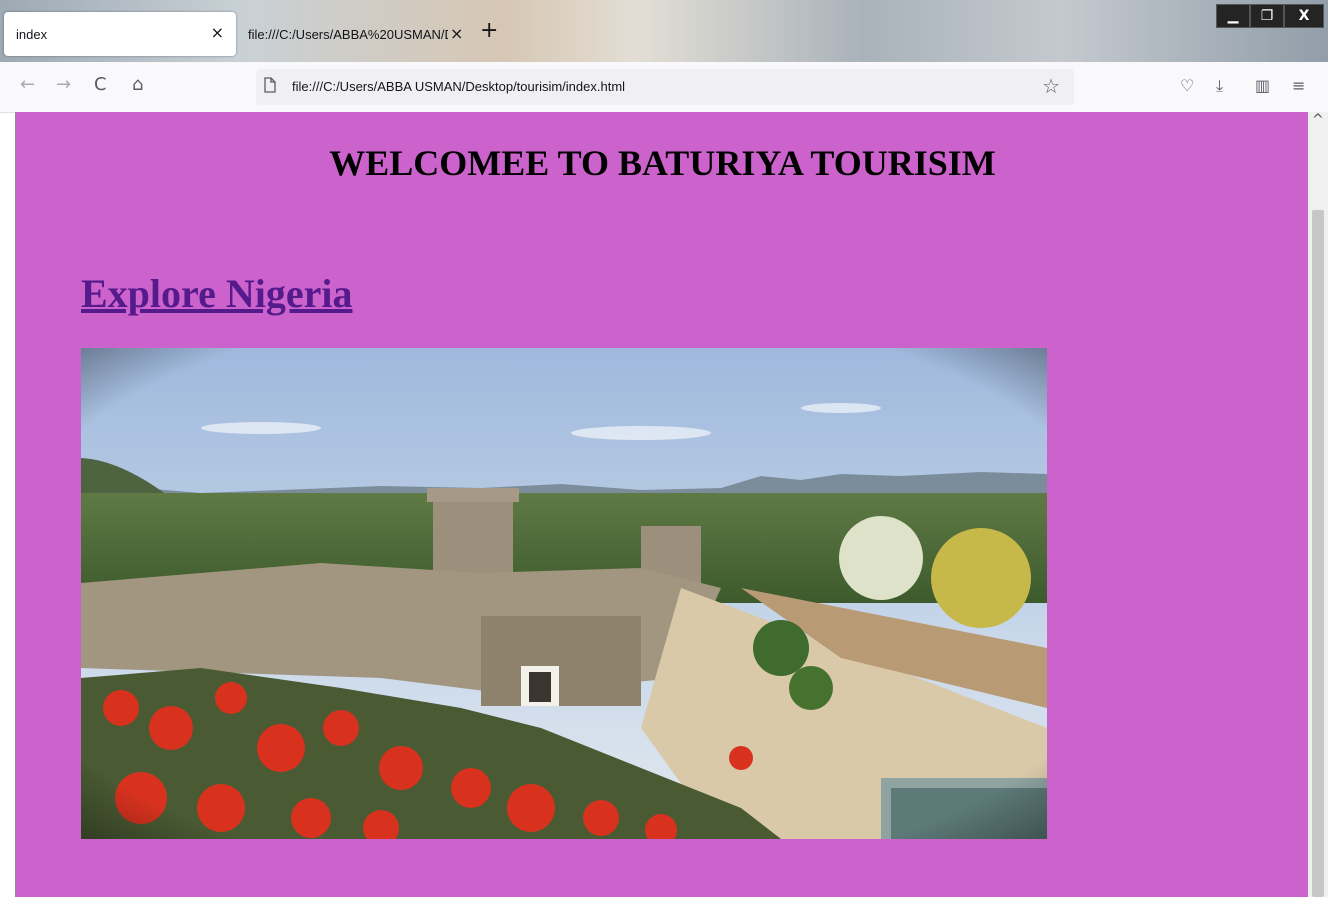 This screenshot has height=897, width=1328. Describe the element at coordinates (1187, 85) in the screenshot. I see `pocket-icon: ♡` at that location.